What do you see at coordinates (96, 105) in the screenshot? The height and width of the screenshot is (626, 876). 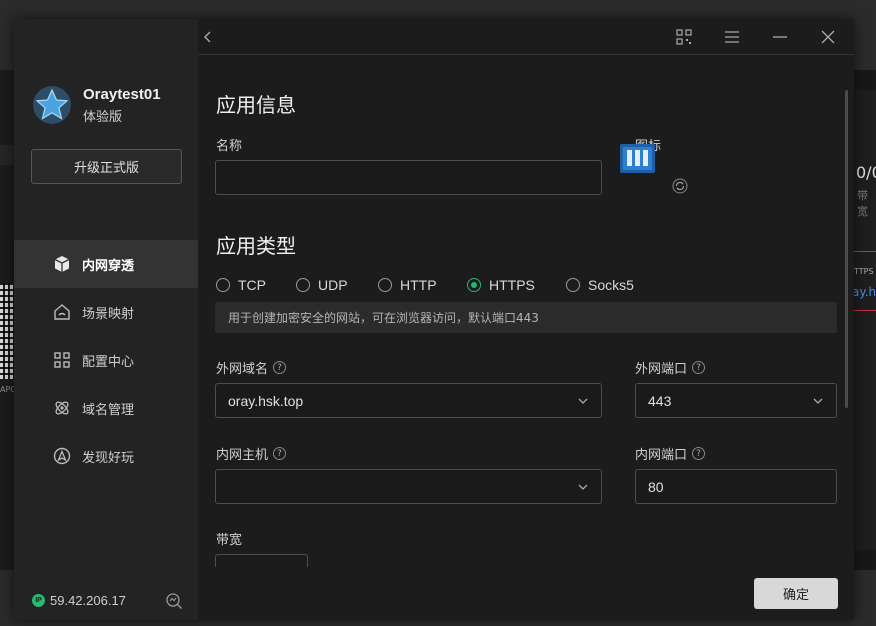 I see `profile: Oraytest01 体验版` at bounding box center [96, 105].